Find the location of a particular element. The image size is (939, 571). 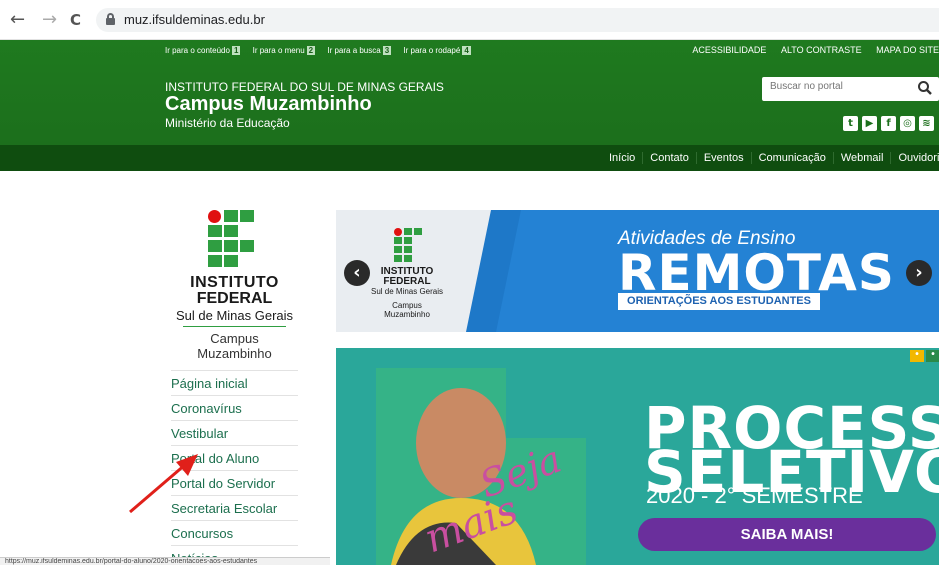

nav-ouvidoria: Ouvidoria is located at coordinates (914, 158).